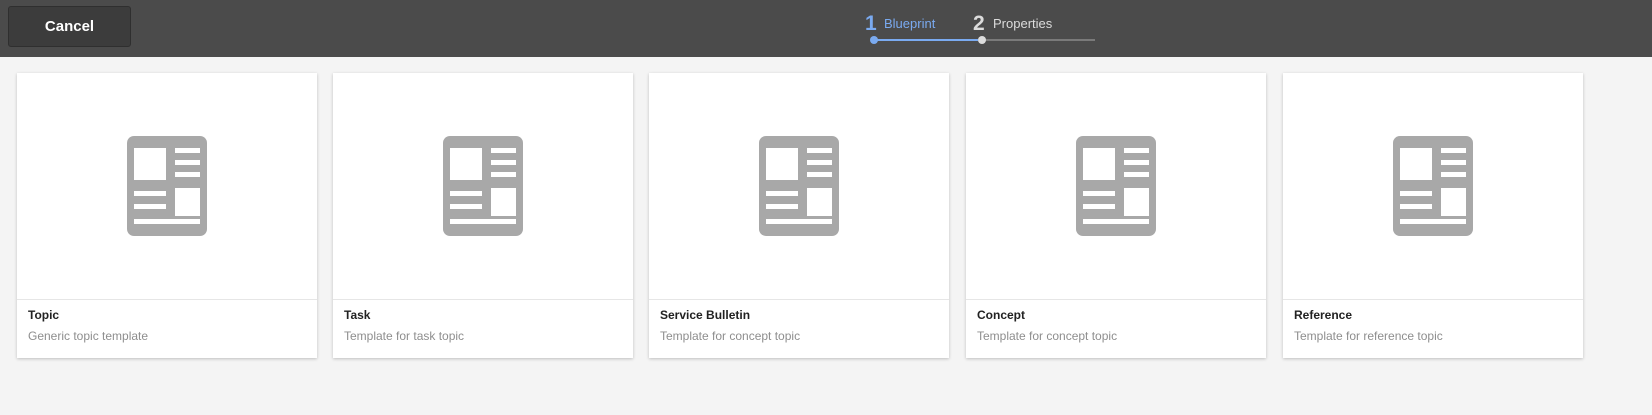 The width and height of the screenshot is (1652, 415). I want to click on template-card-topic: Topic Generic topic template, so click(167, 215).